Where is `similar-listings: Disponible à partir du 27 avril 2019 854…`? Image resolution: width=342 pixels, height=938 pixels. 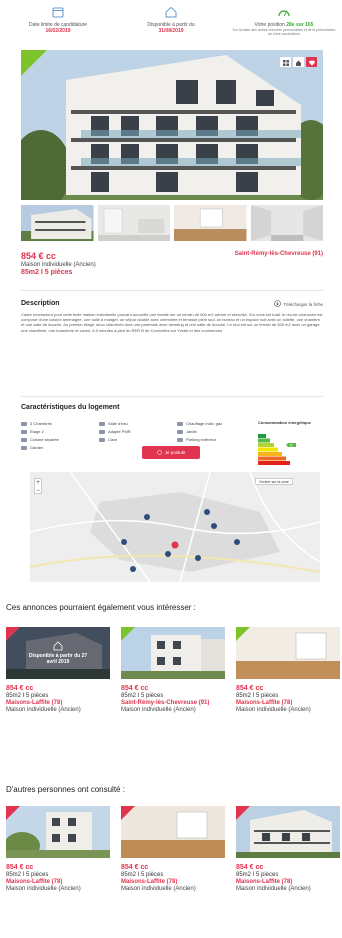 similar-listings: Disponible à partir du 27 avril 2019 854… is located at coordinates (173, 682).